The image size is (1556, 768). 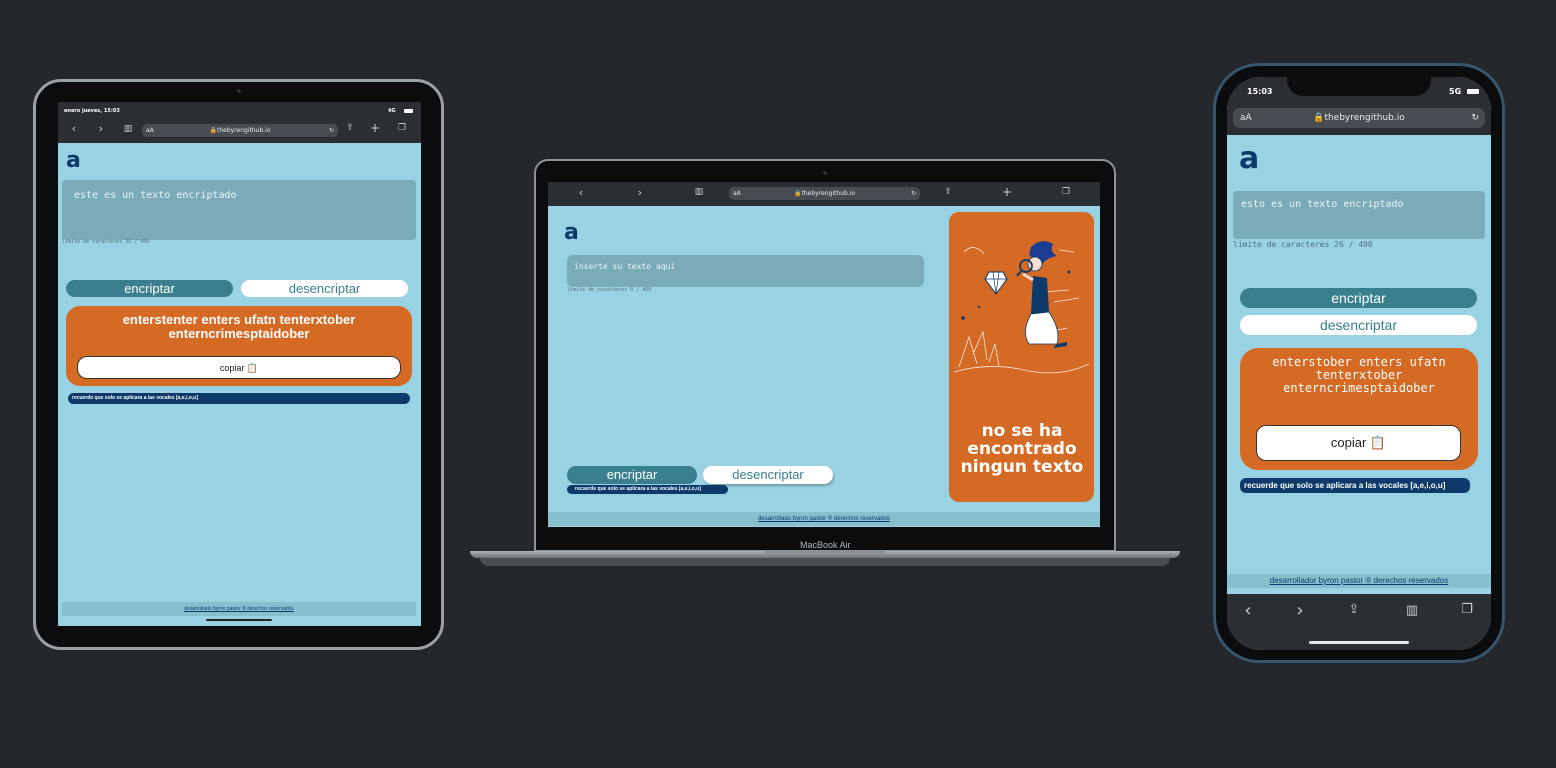 I want to click on person-with-diamond-illustration, so click(x=1021, y=307).